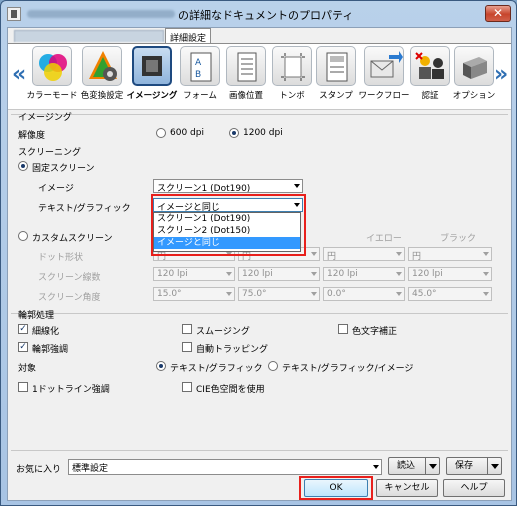  What do you see at coordinates (223, 332) in the screenshot?
I see `smoothing-label: スムージング` at bounding box center [223, 332].